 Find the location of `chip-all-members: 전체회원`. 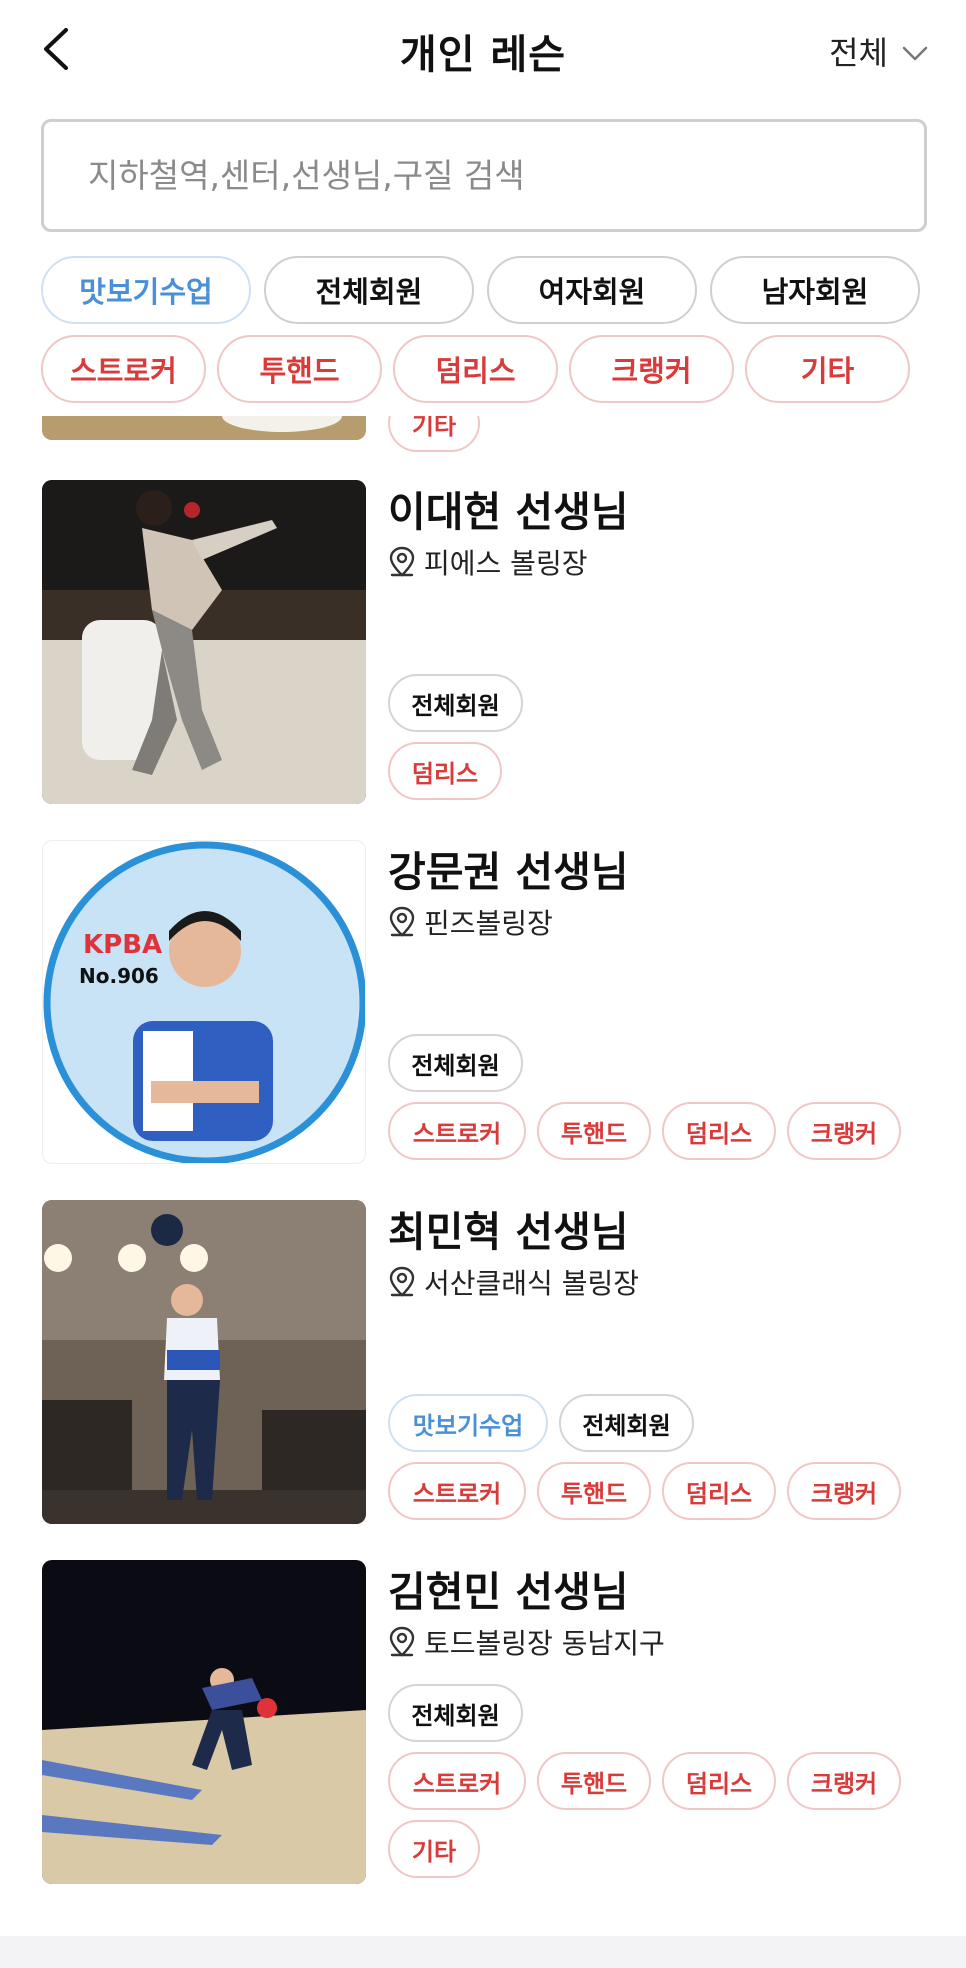

chip-all-members: 전체회원 is located at coordinates (369, 290).